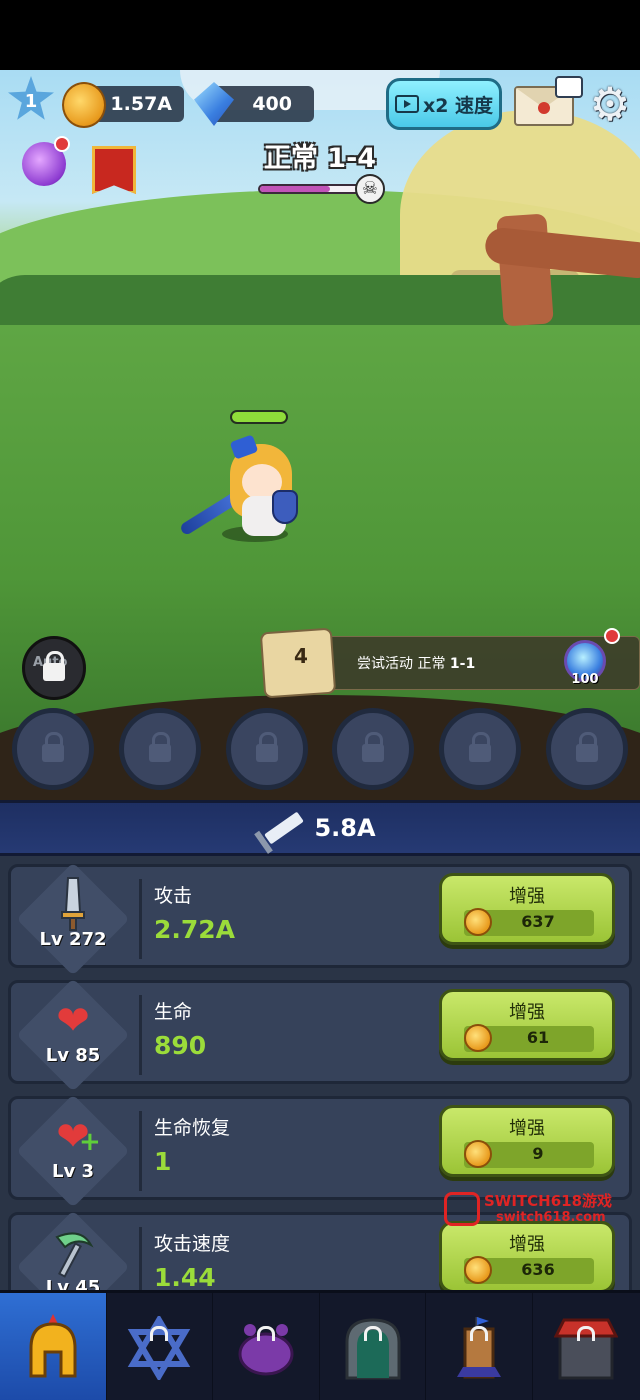 The height and width of the screenshot is (1400, 640). What do you see at coordinates (185, 1277) in the screenshot?
I see `stat-value: 1.44` at bounding box center [185, 1277].